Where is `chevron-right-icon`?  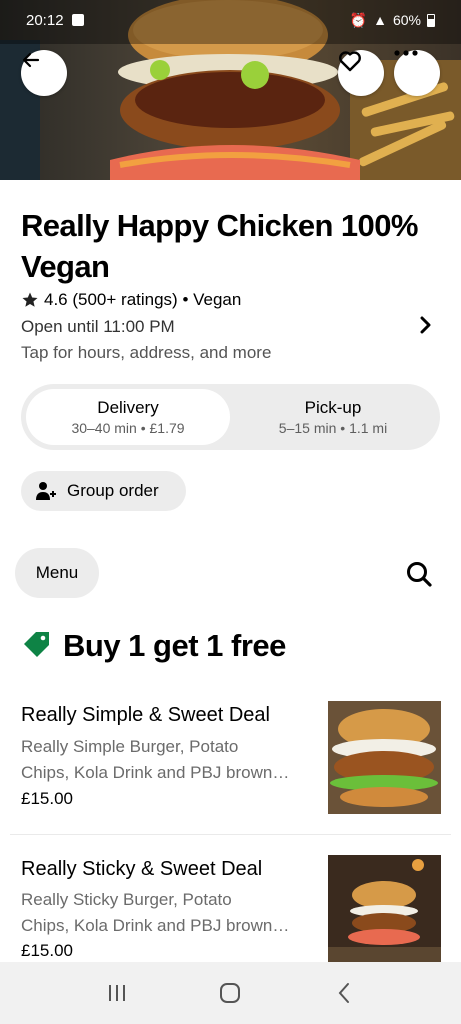
chevron-right-icon is located at coordinates (425, 325).